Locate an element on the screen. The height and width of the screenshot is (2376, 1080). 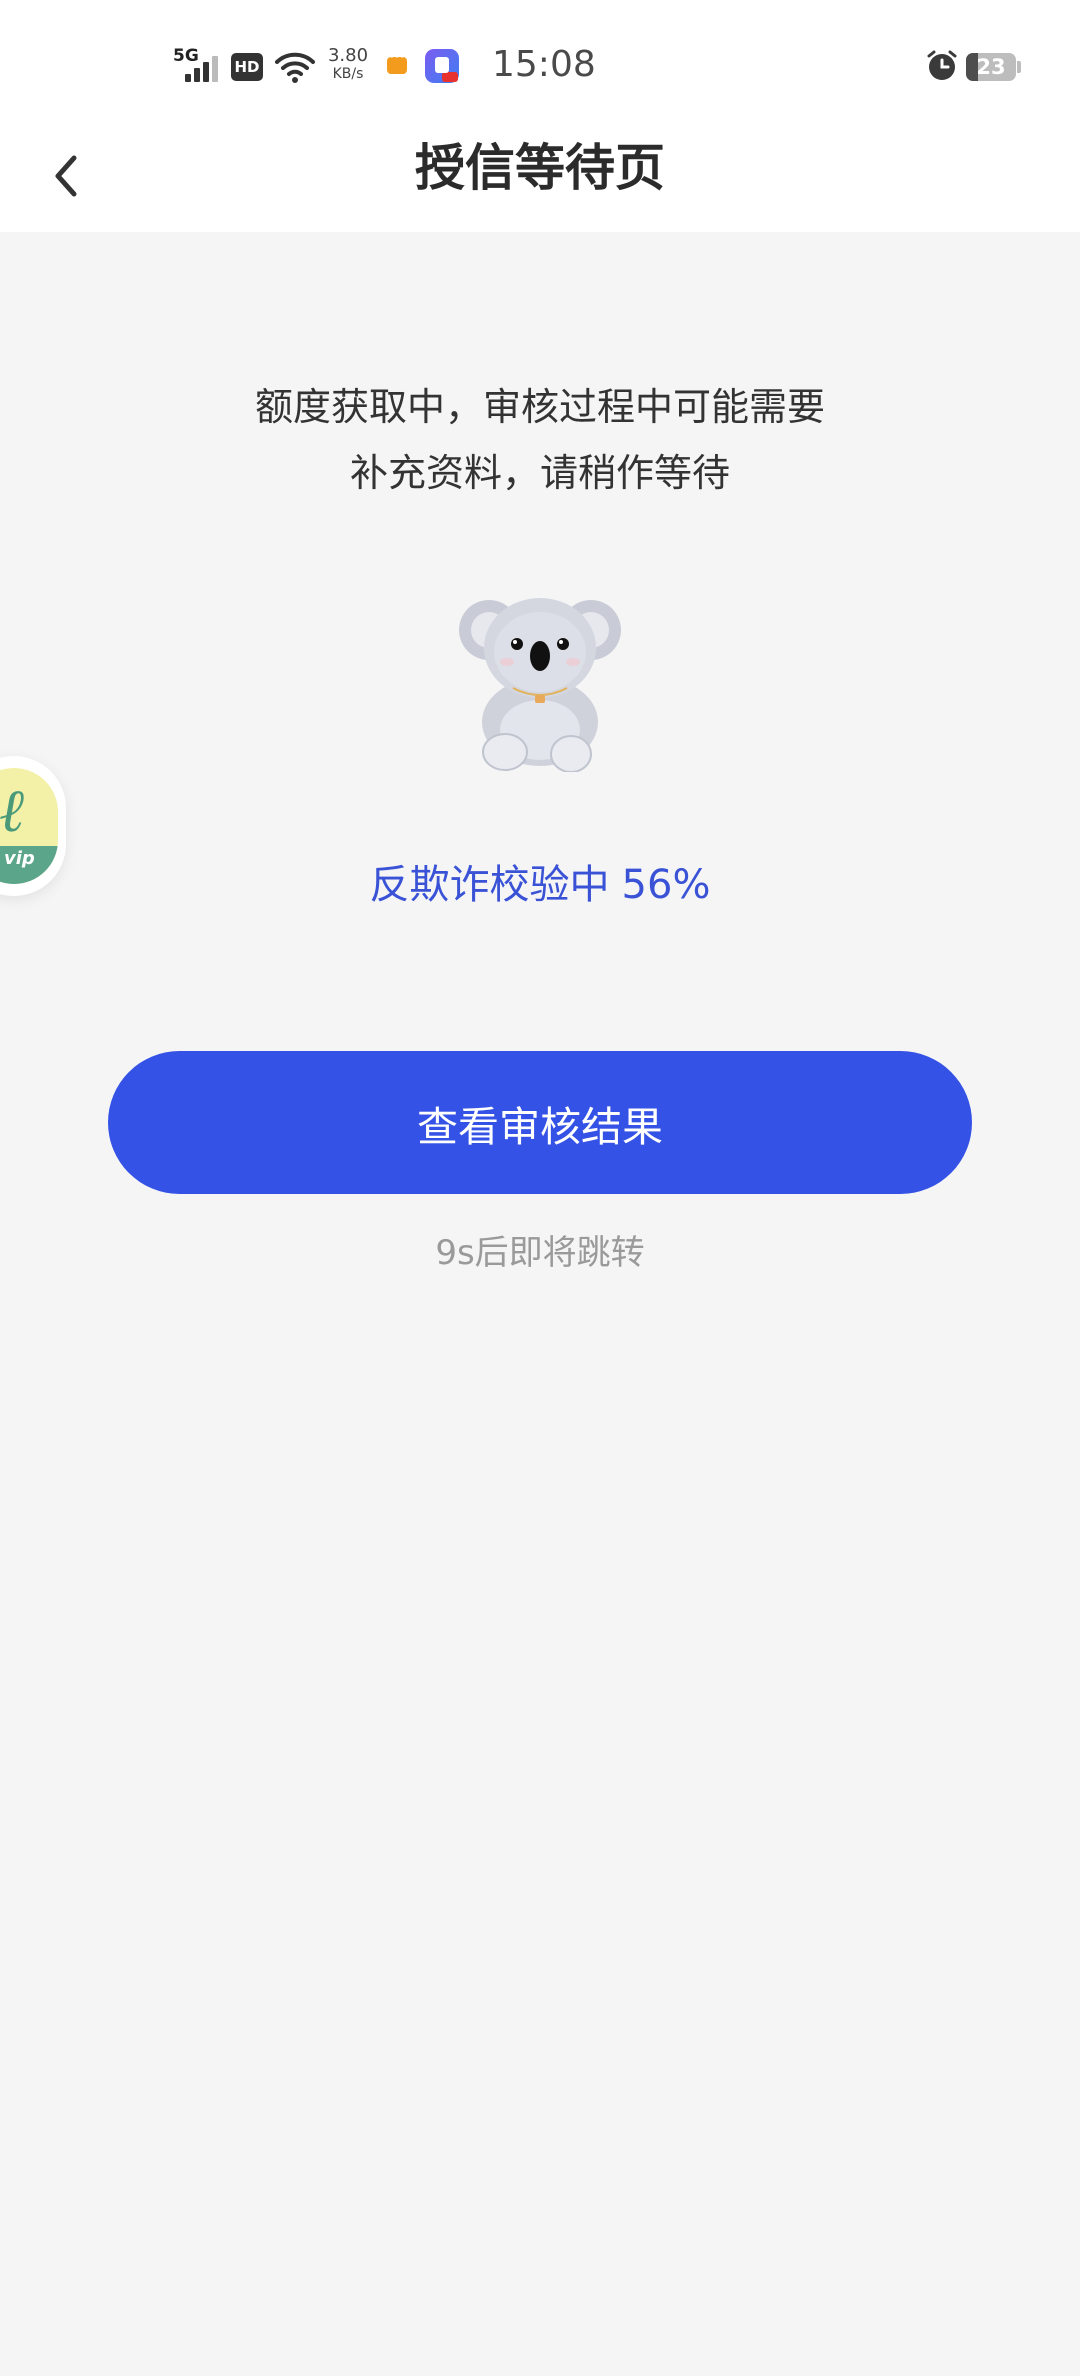
notice-line-1: 额度获取中，审核过程中可能需要 is located at coordinates (539, 407).